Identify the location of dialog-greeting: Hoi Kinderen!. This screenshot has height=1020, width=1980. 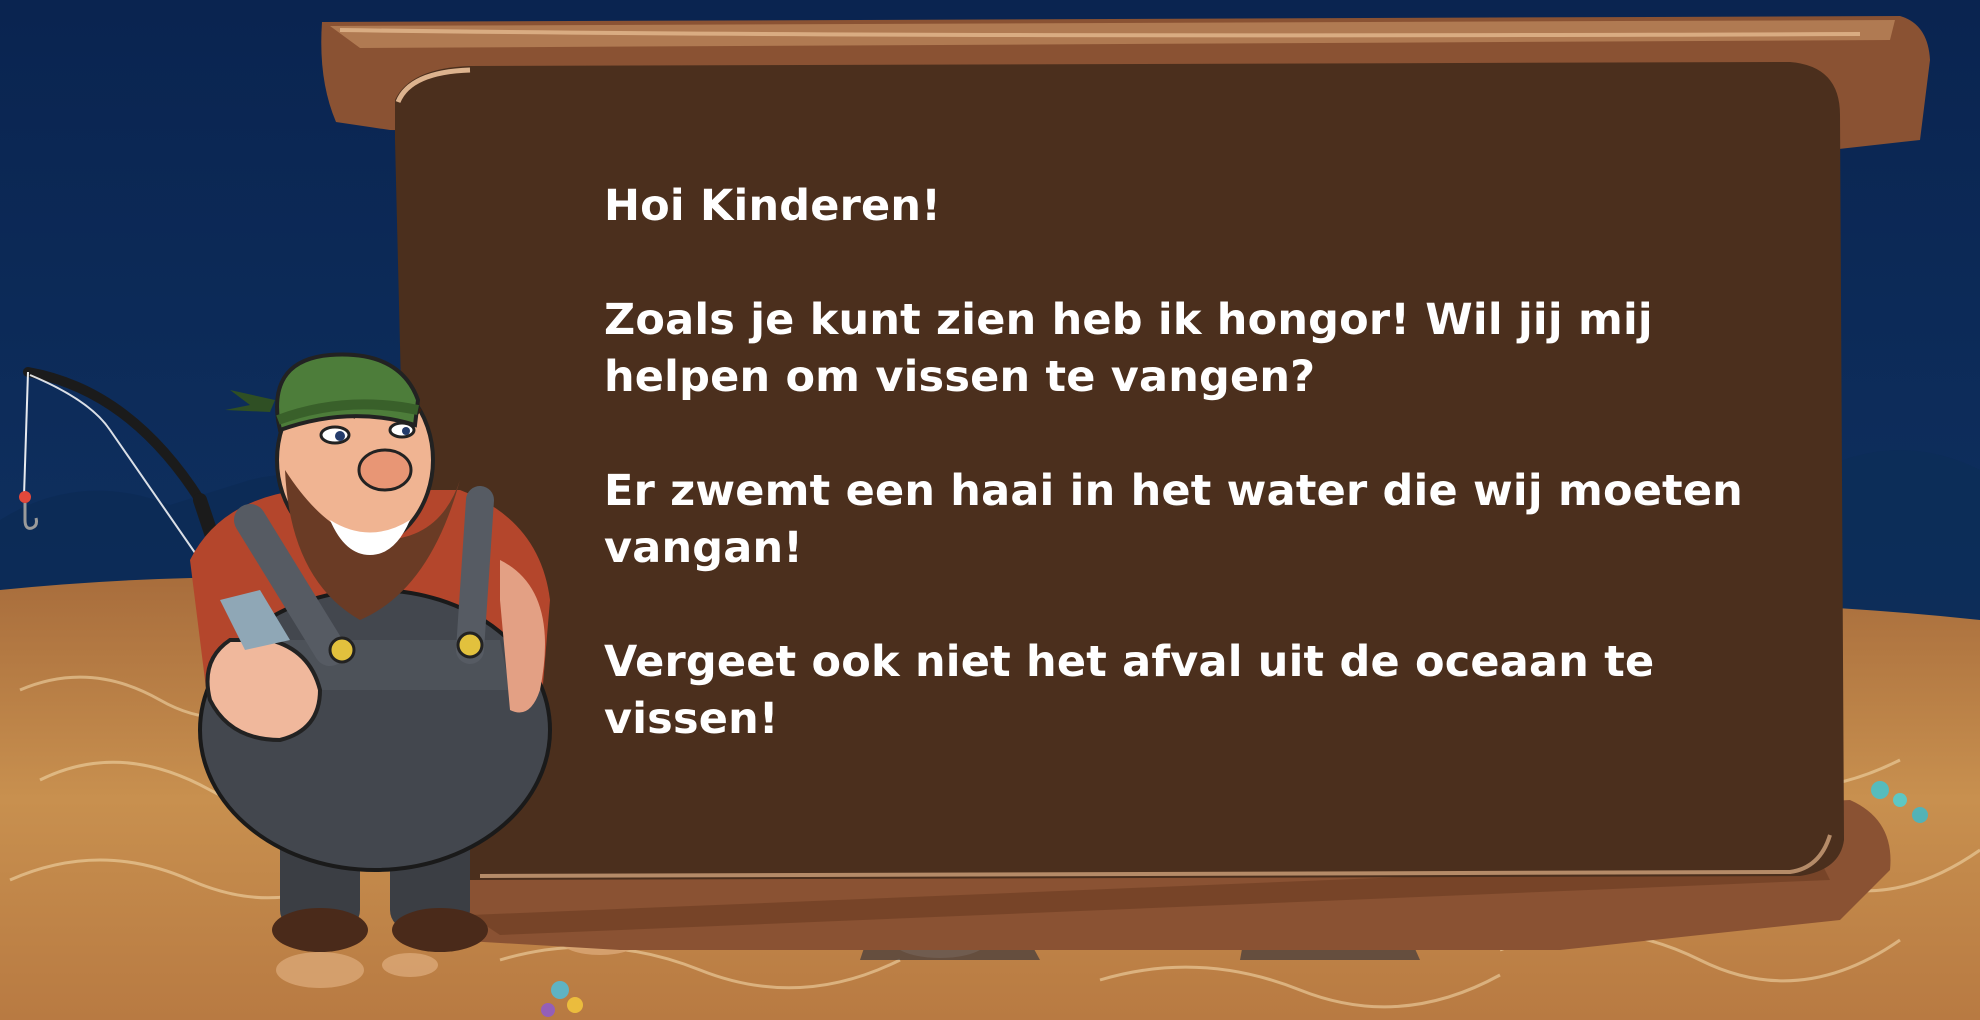
(773, 206).